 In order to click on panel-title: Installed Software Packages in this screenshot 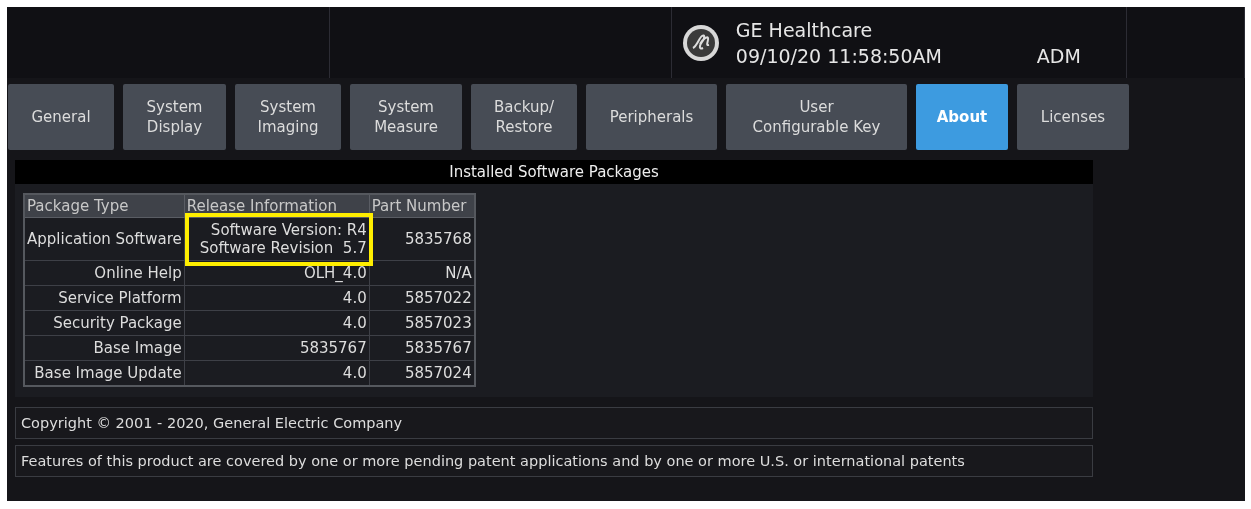, I will do `click(554, 172)`.